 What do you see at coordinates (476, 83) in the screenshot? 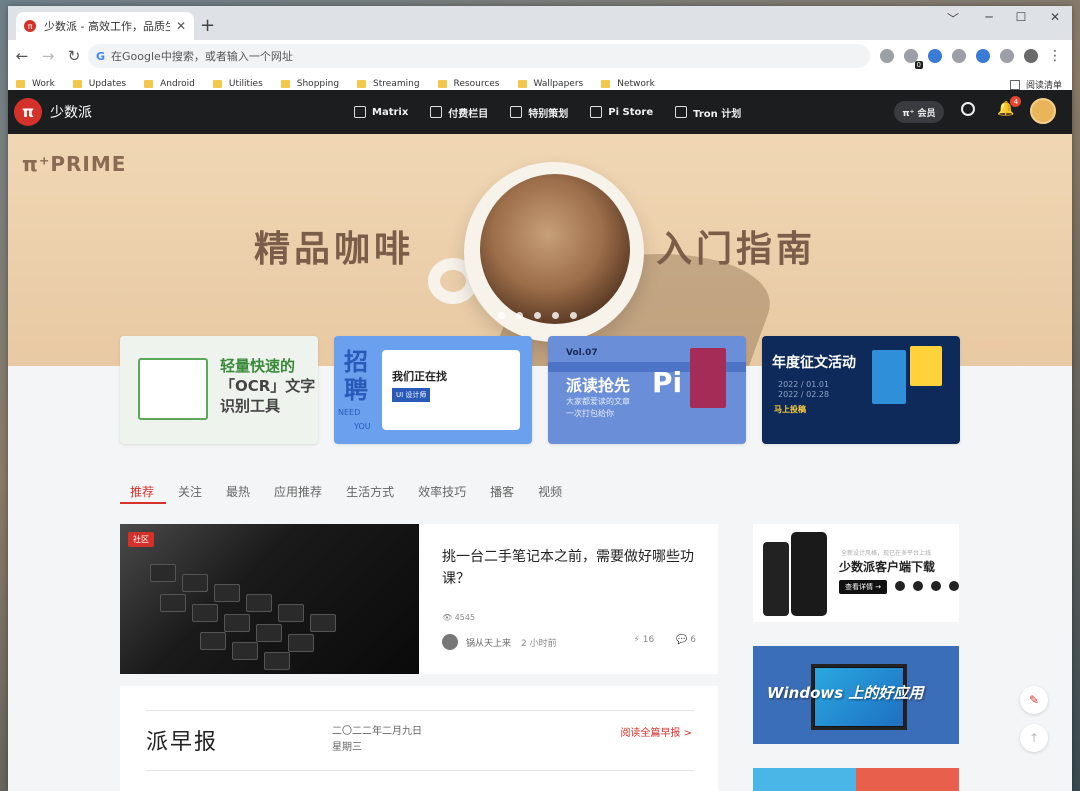
I see `bookmark-label: Resources` at bounding box center [476, 83].